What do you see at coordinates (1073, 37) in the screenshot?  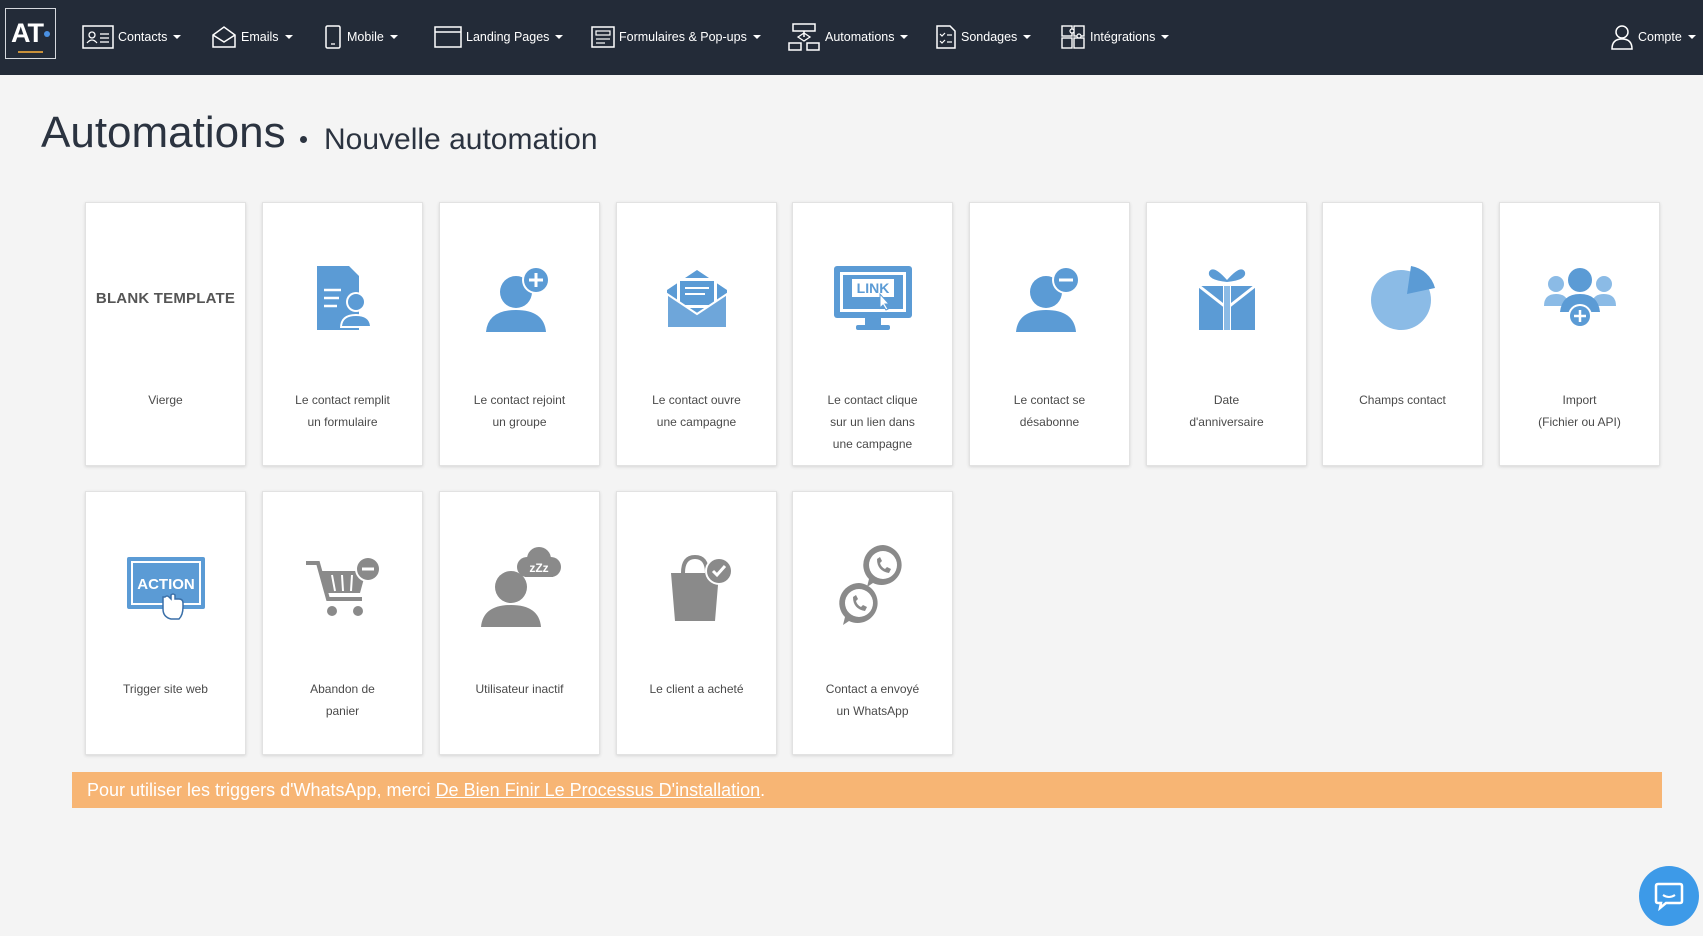 I see `puzzle-icon` at bounding box center [1073, 37].